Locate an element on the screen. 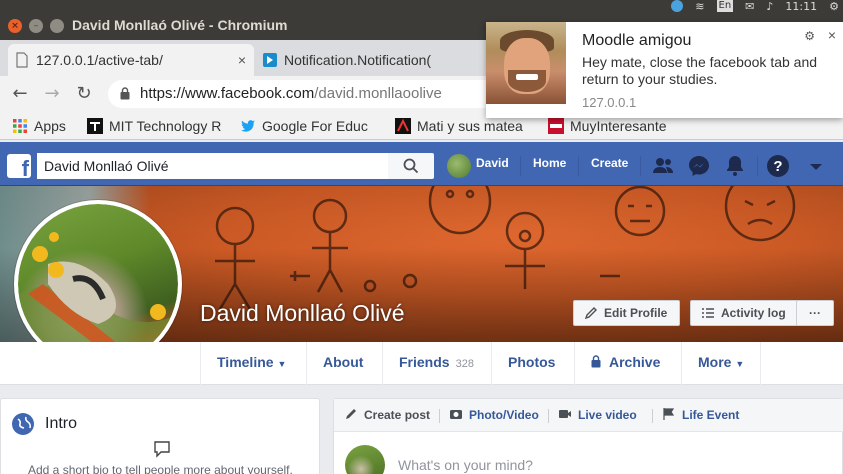 The width and height of the screenshot is (843, 474). edit-profile-label: Edit Profile is located at coordinates (636, 313).